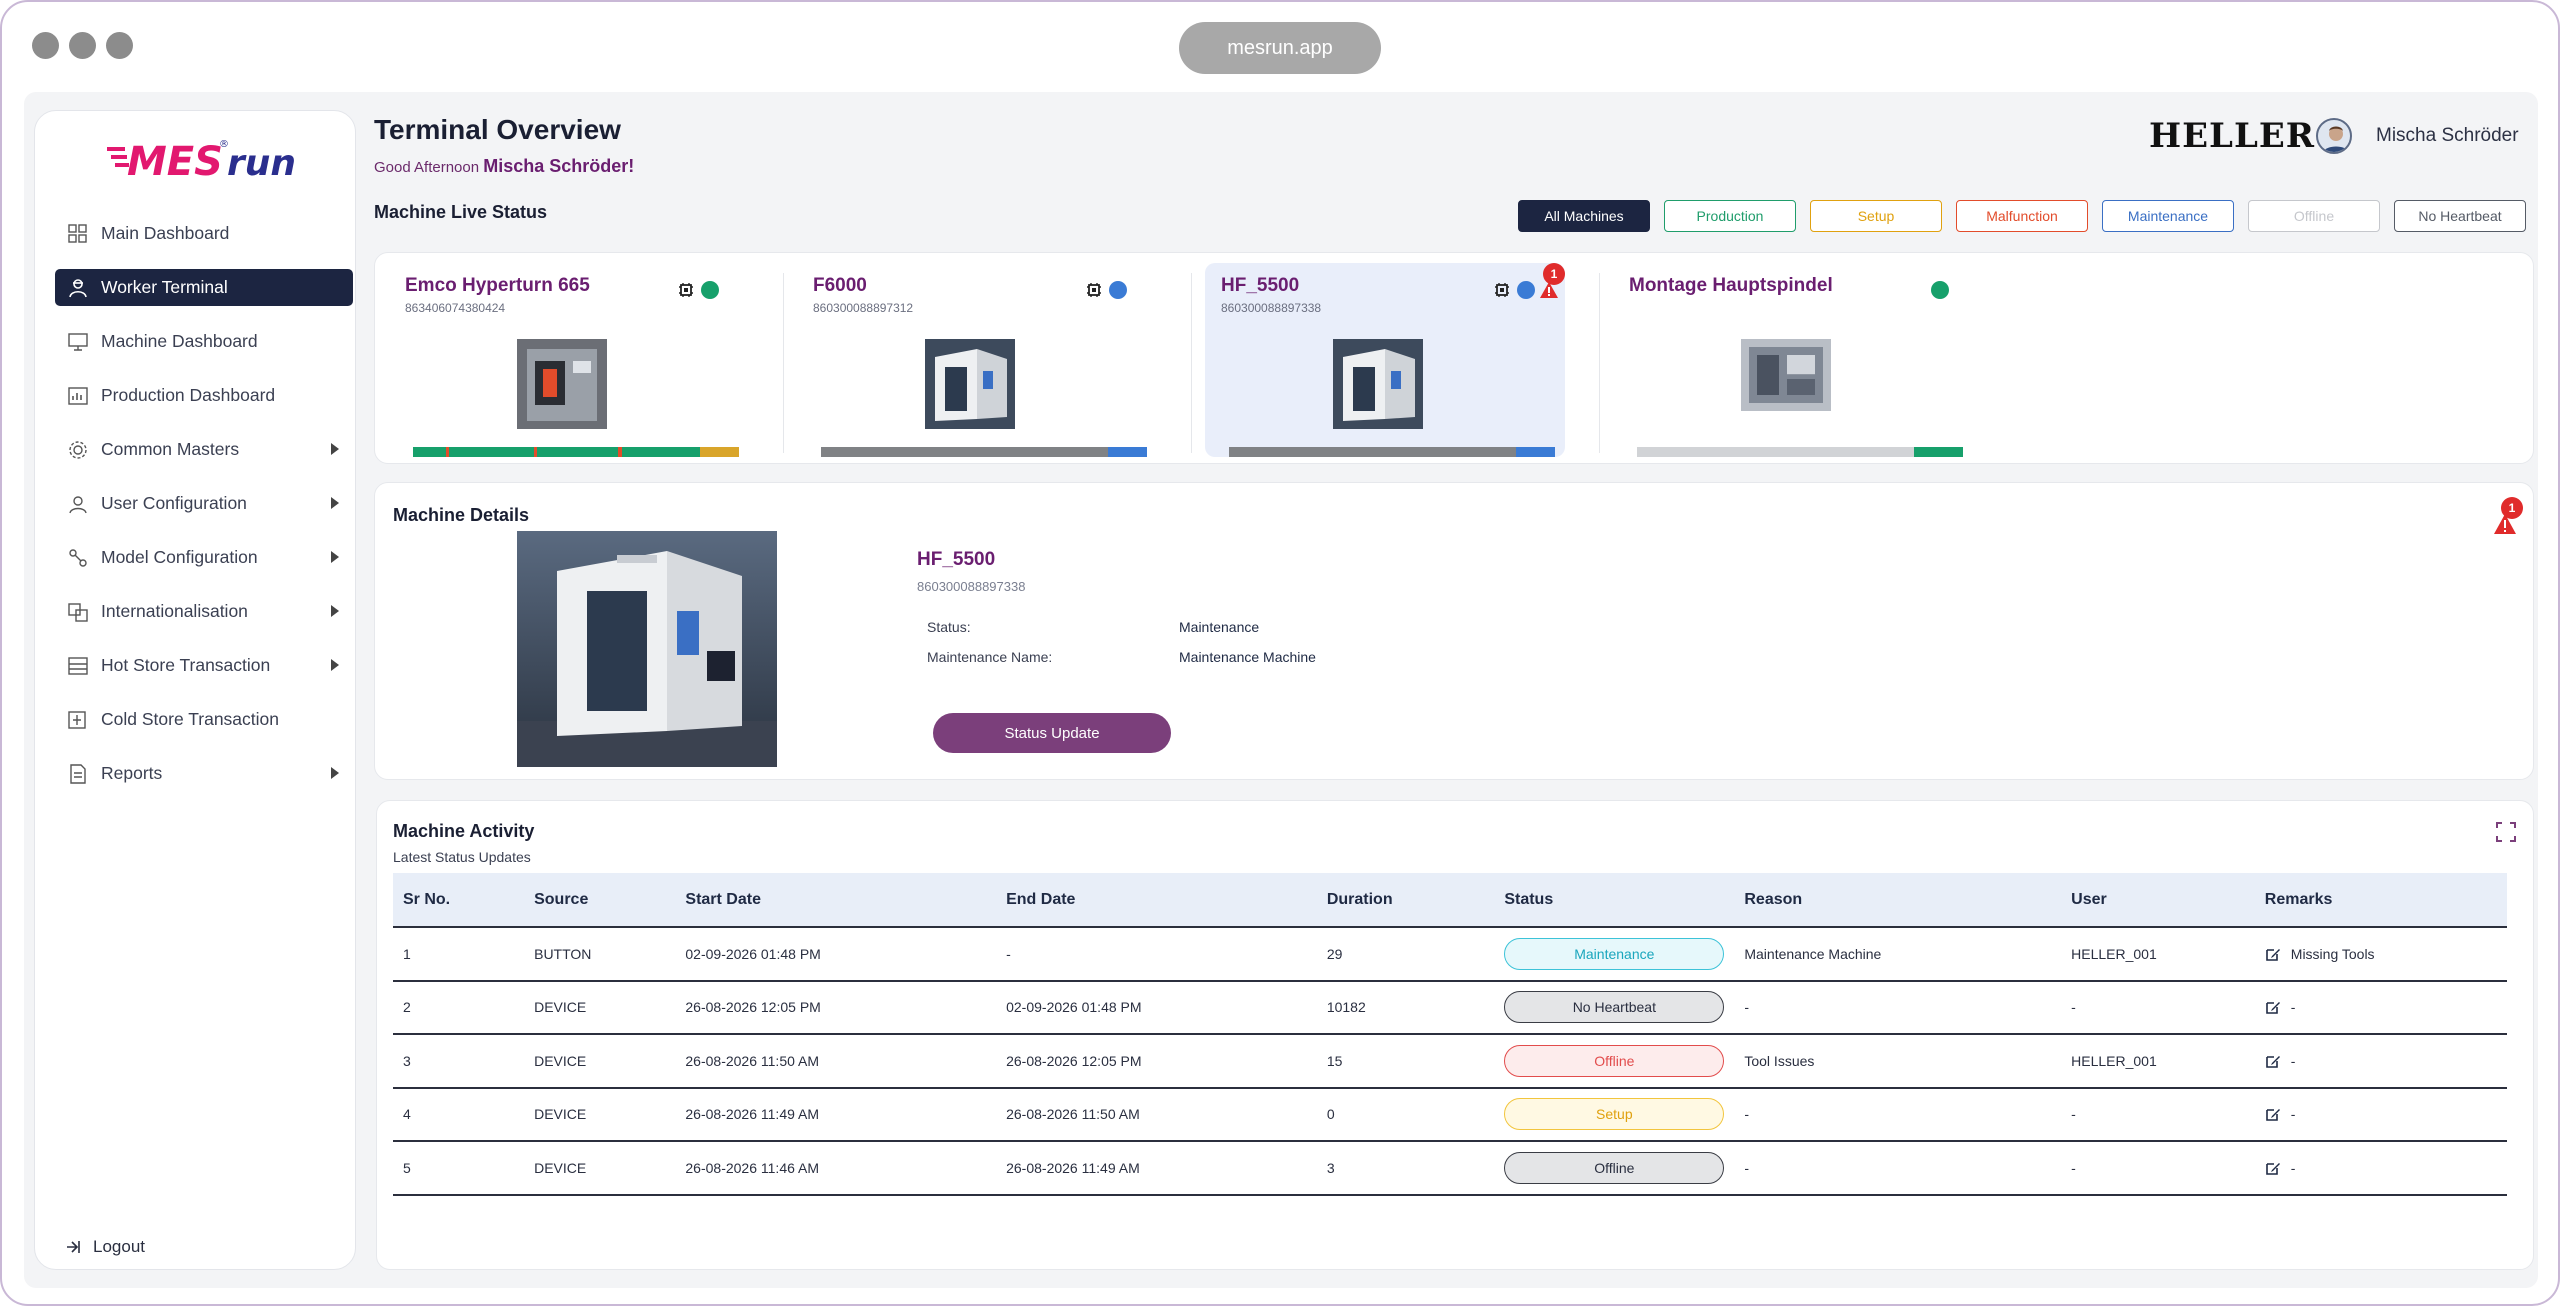 The width and height of the screenshot is (2560, 1306). What do you see at coordinates (78, 234) in the screenshot?
I see `grid-icon` at bounding box center [78, 234].